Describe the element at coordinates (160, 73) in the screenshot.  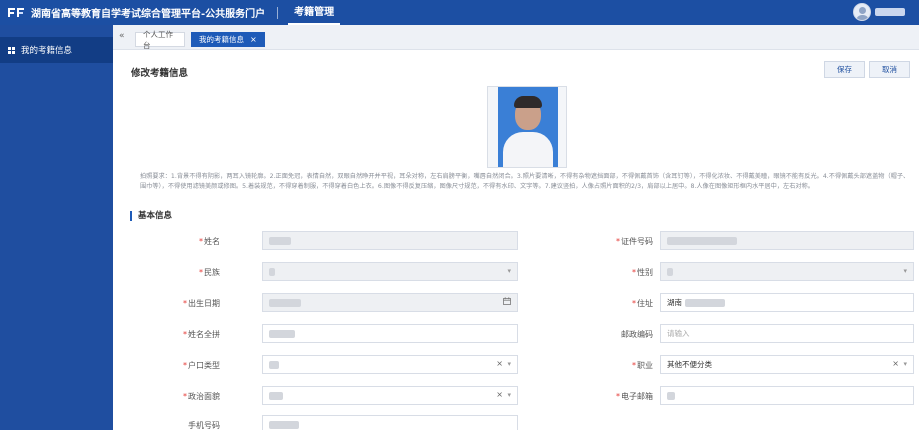
I see `page-title: 修改考籍信息` at that location.